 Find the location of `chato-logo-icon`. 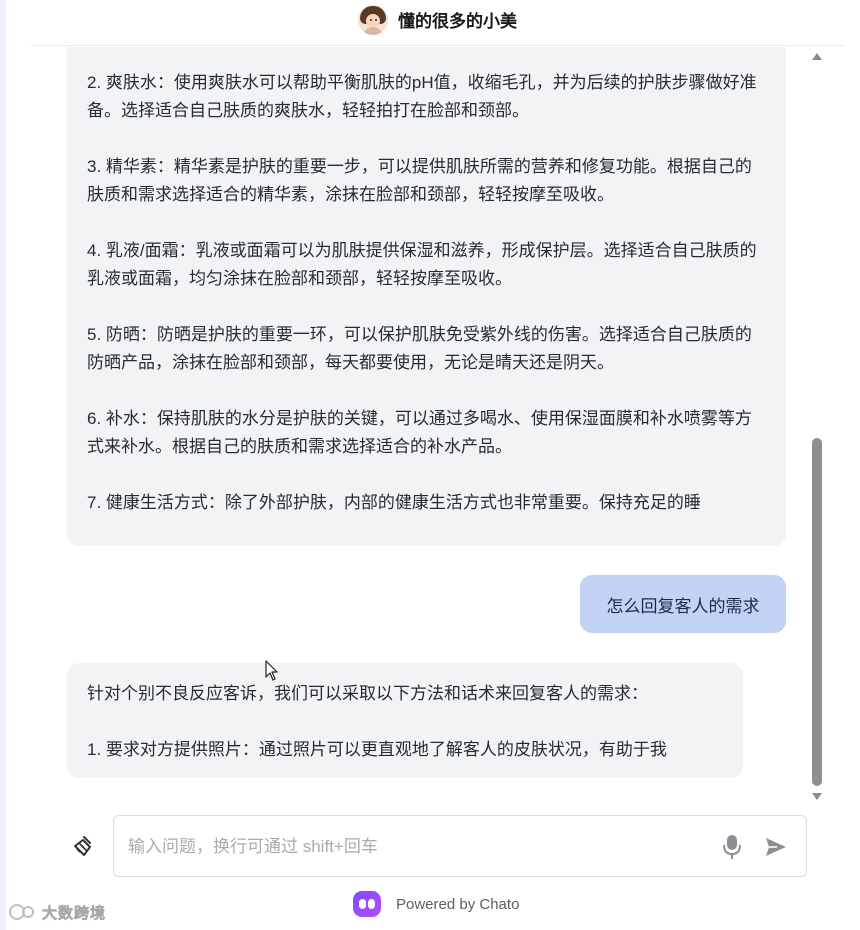

chato-logo-icon is located at coordinates (367, 904).